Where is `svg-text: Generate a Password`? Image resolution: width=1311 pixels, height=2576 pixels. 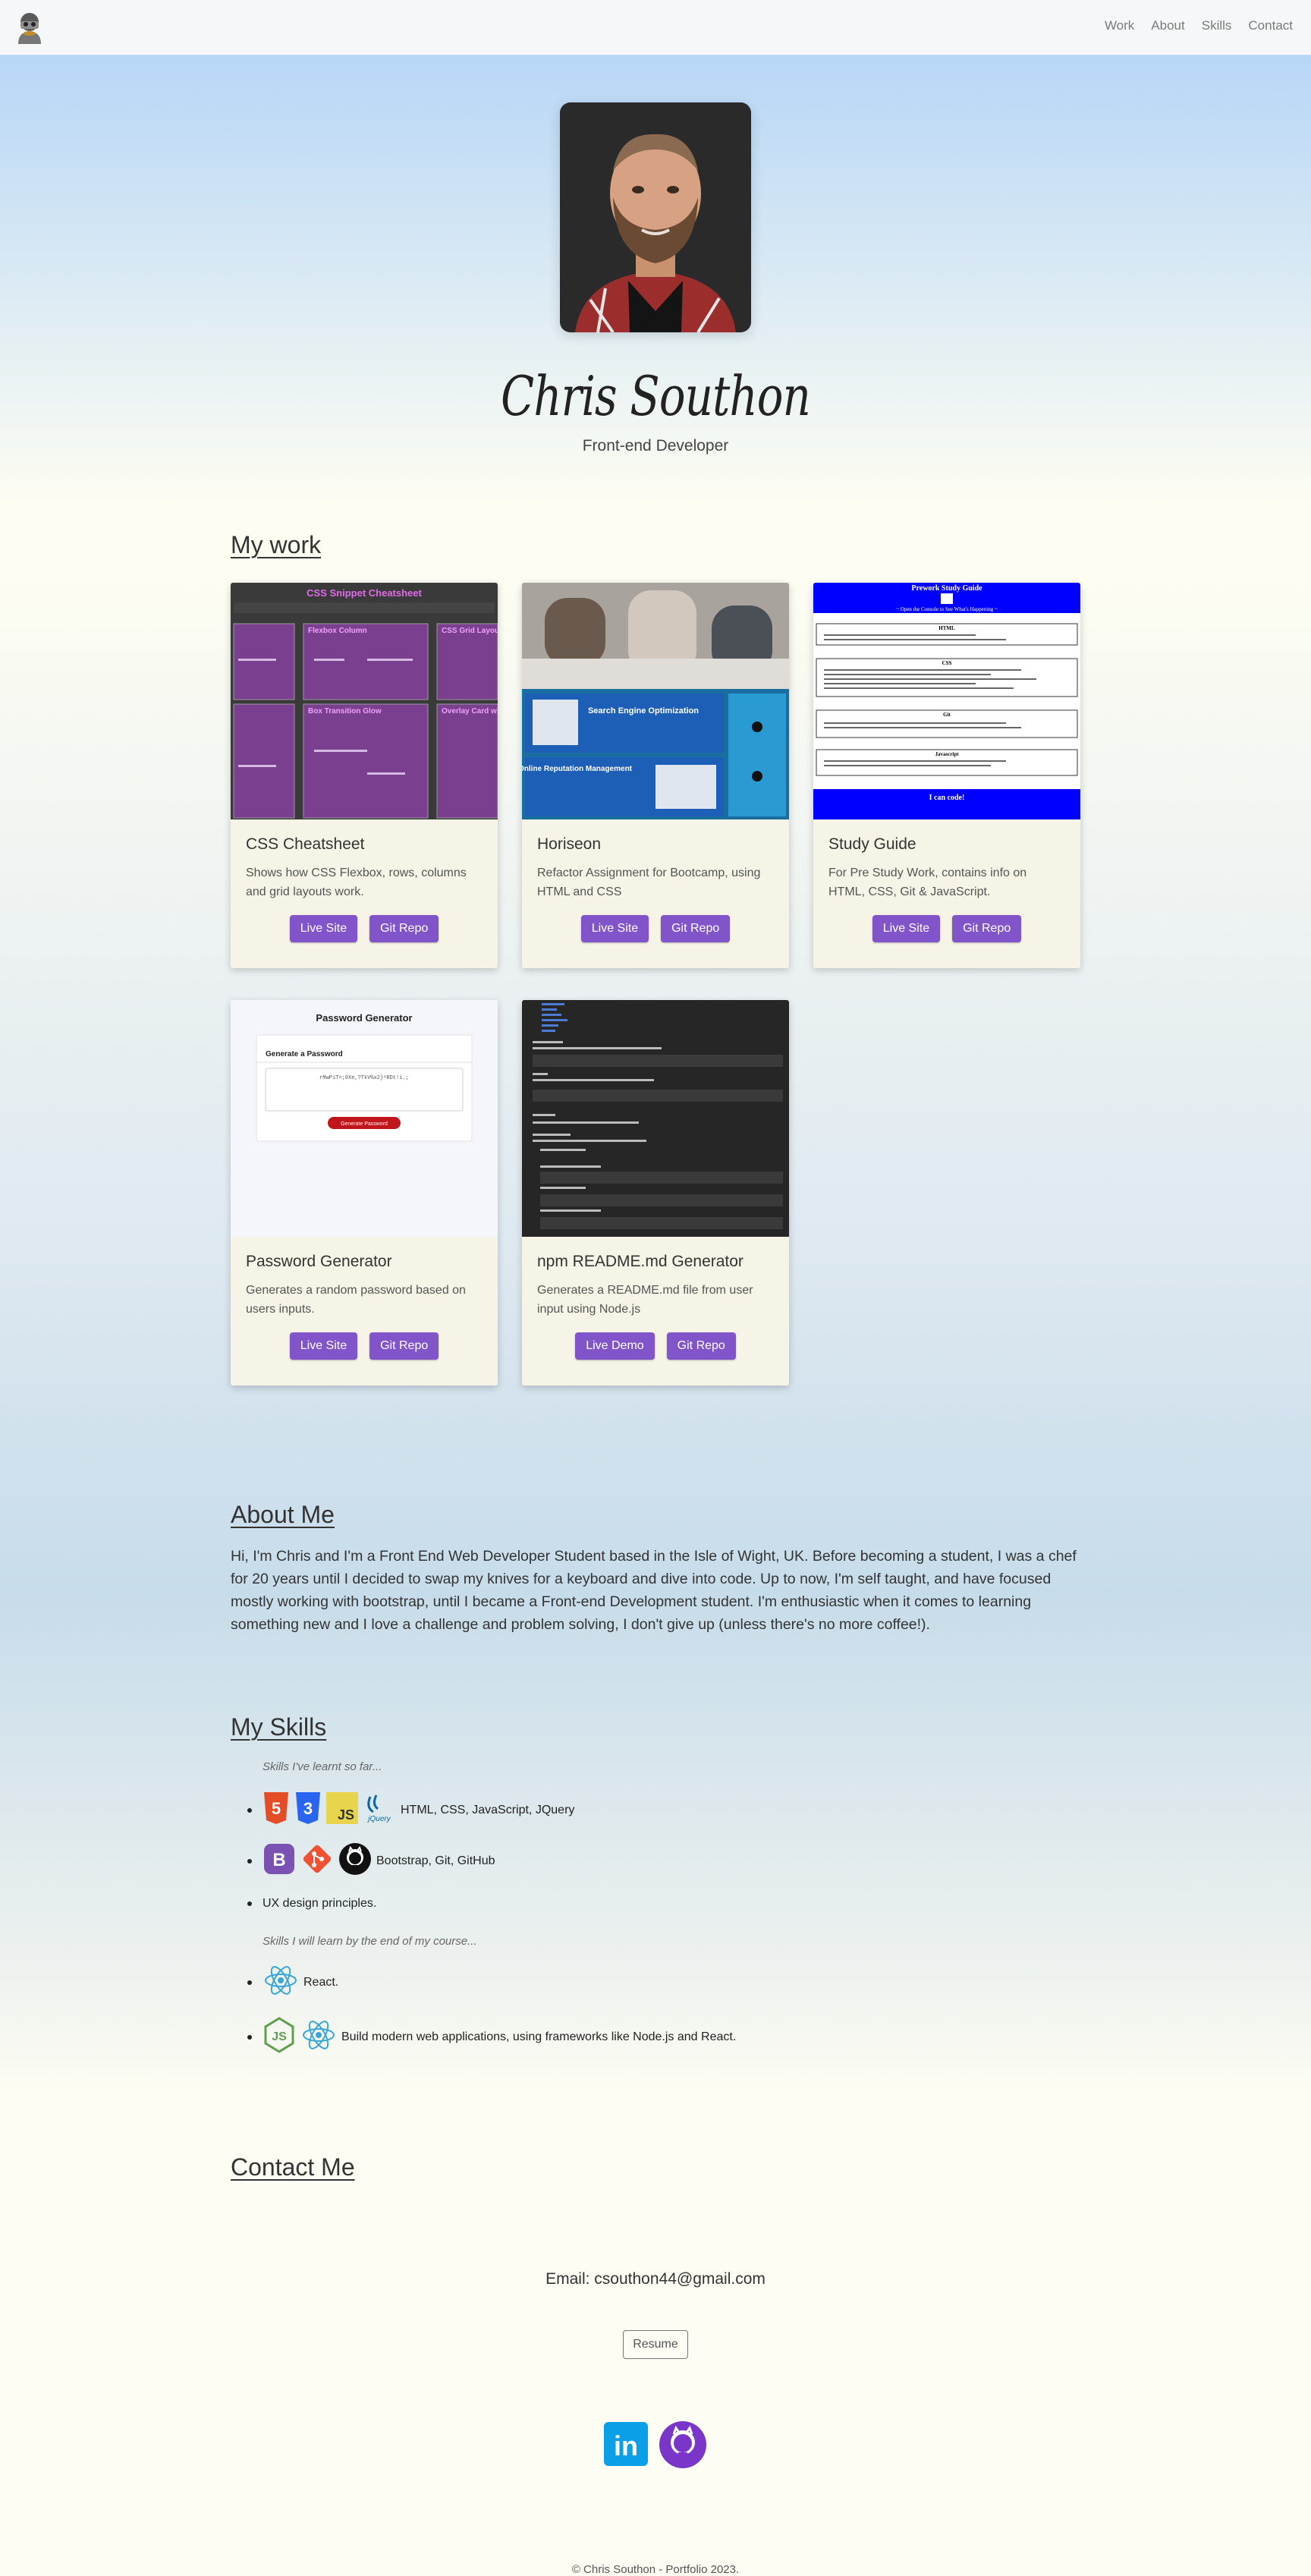 svg-text: Generate a Password is located at coordinates (304, 1054).